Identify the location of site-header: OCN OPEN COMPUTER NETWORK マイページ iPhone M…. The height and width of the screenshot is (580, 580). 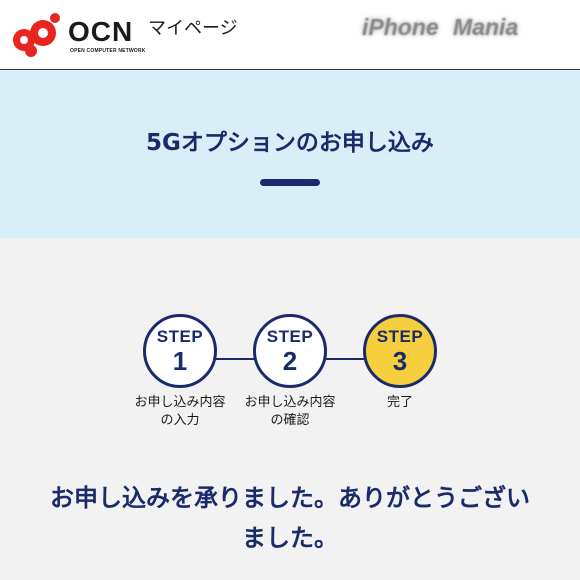
(290, 35).